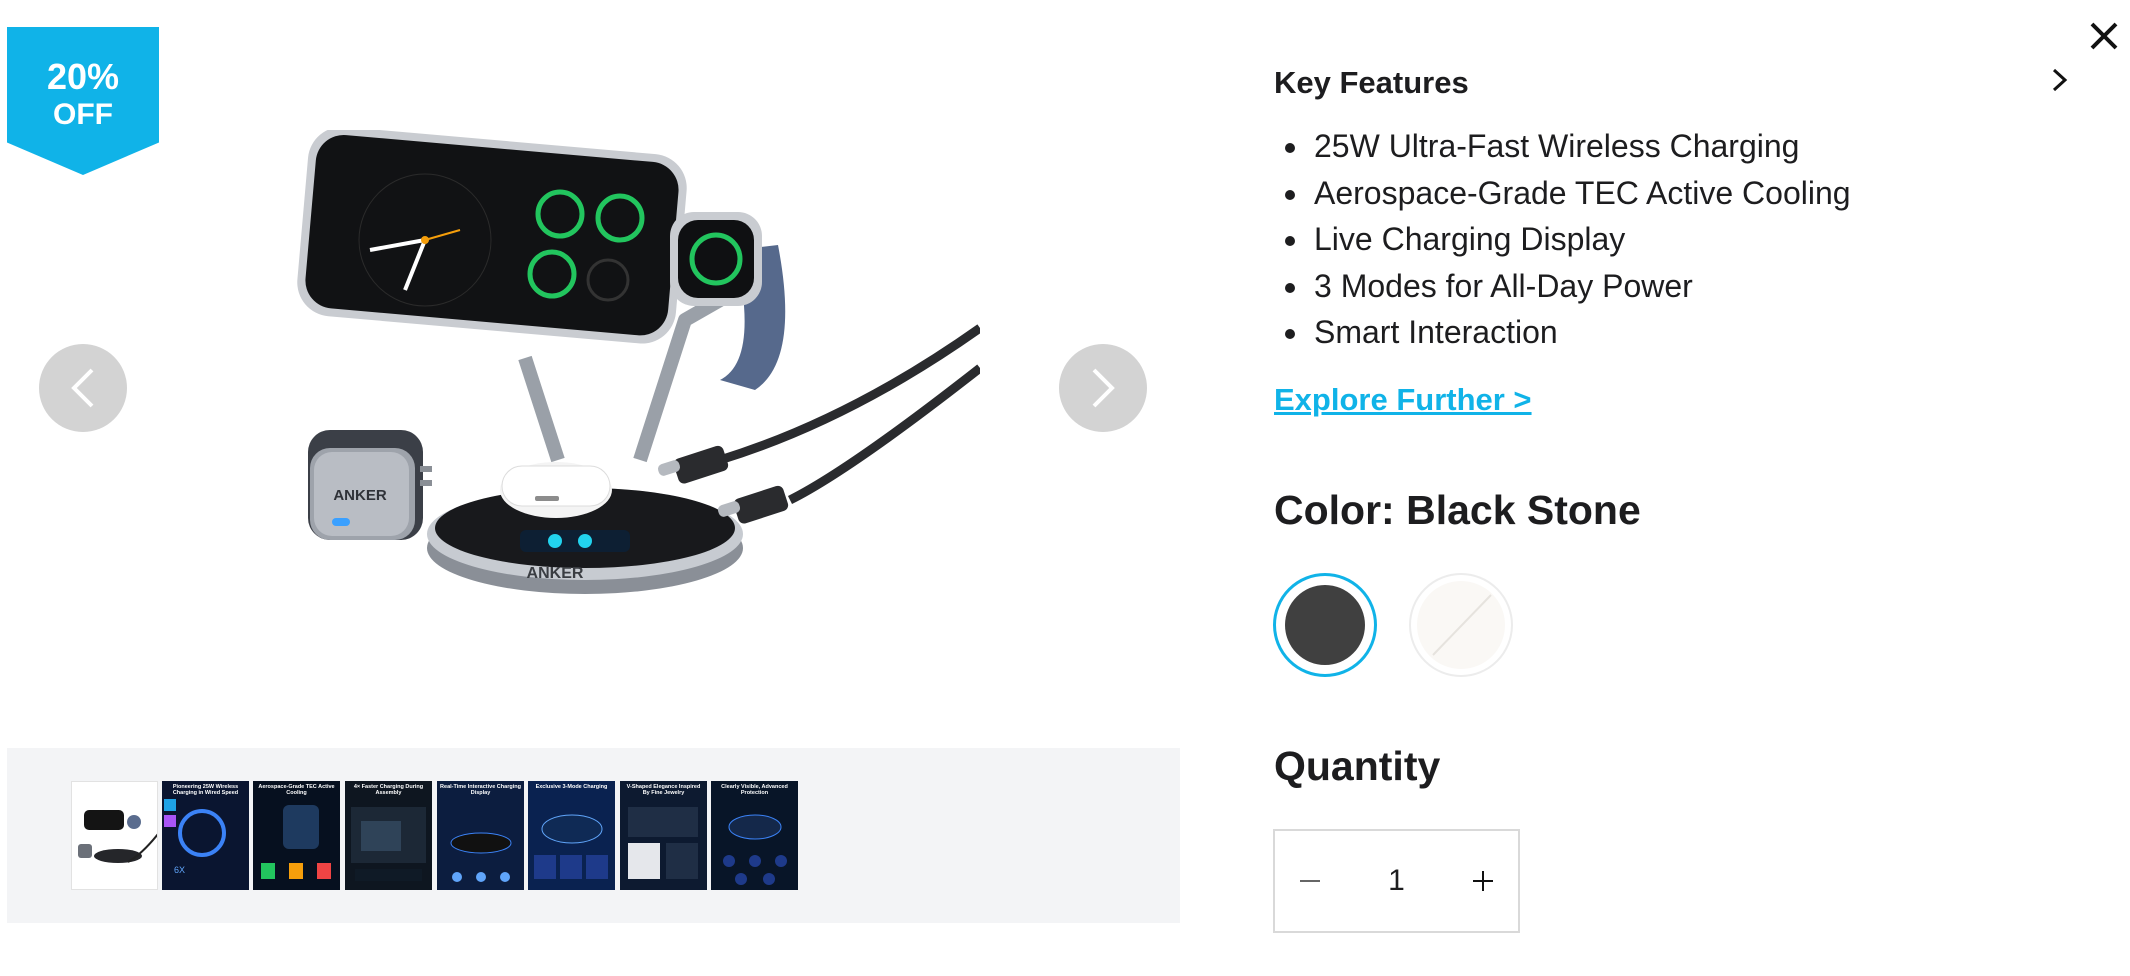 The image size is (2130, 976). I want to click on quantity-stepper, so click(1396, 881).